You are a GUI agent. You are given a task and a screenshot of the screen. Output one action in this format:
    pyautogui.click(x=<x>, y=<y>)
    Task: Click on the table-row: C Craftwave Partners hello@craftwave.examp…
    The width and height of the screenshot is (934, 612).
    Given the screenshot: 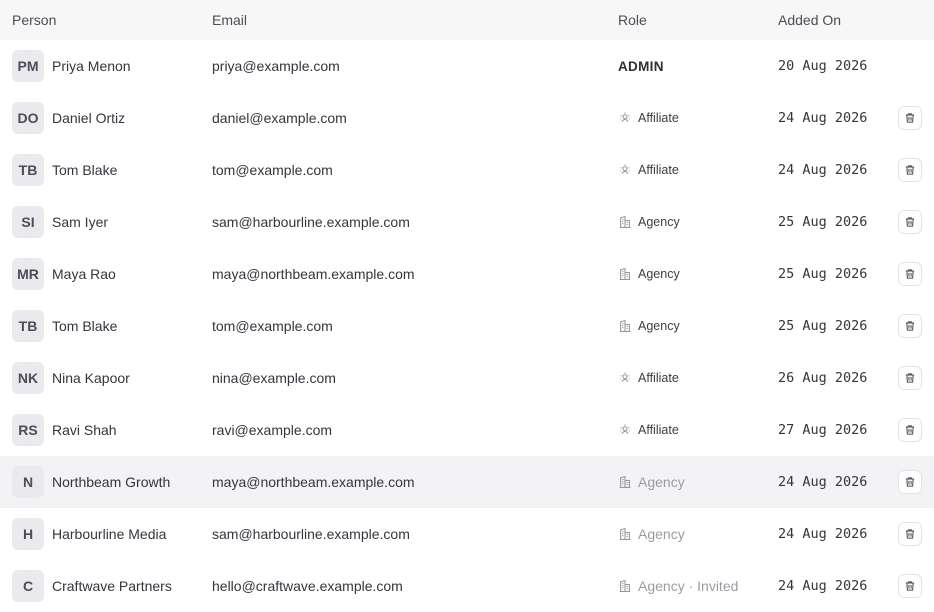 What is the action you would take?
    pyautogui.click(x=467, y=586)
    